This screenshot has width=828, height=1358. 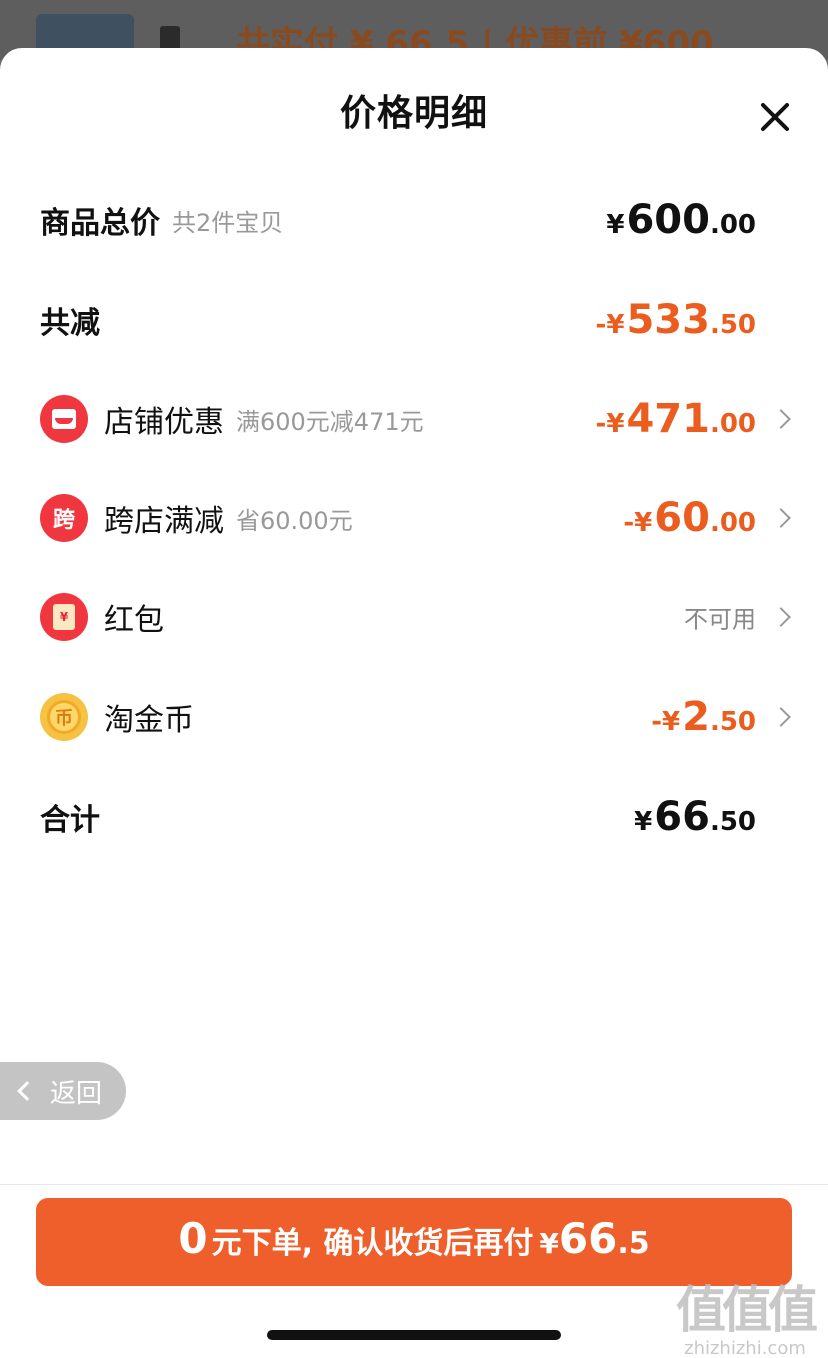 What do you see at coordinates (164, 422) in the screenshot?
I see `shop-discount-label: 店铺优惠` at bounding box center [164, 422].